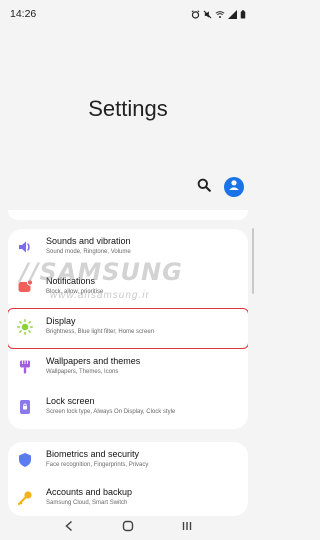 Image resolution: width=320 pixels, height=540 pixels. I want to click on brush-icon, so click(25, 367).